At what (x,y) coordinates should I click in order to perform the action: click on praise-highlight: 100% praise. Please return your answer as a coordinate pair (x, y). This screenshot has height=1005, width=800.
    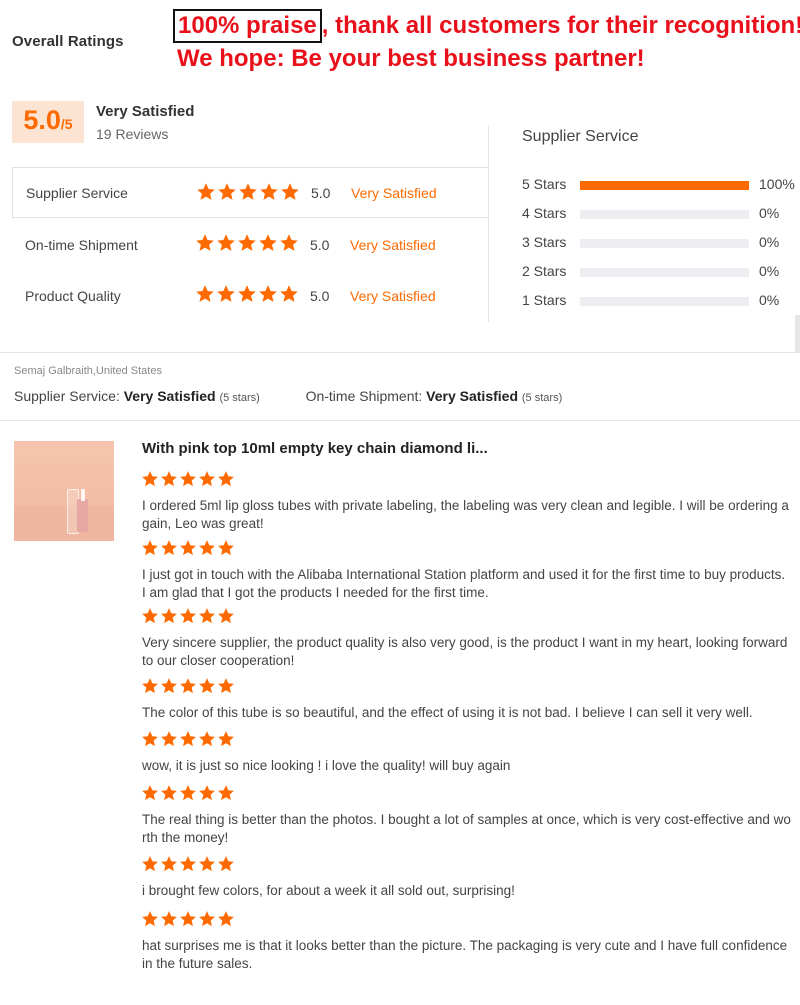
    Looking at the image, I should click on (247, 26).